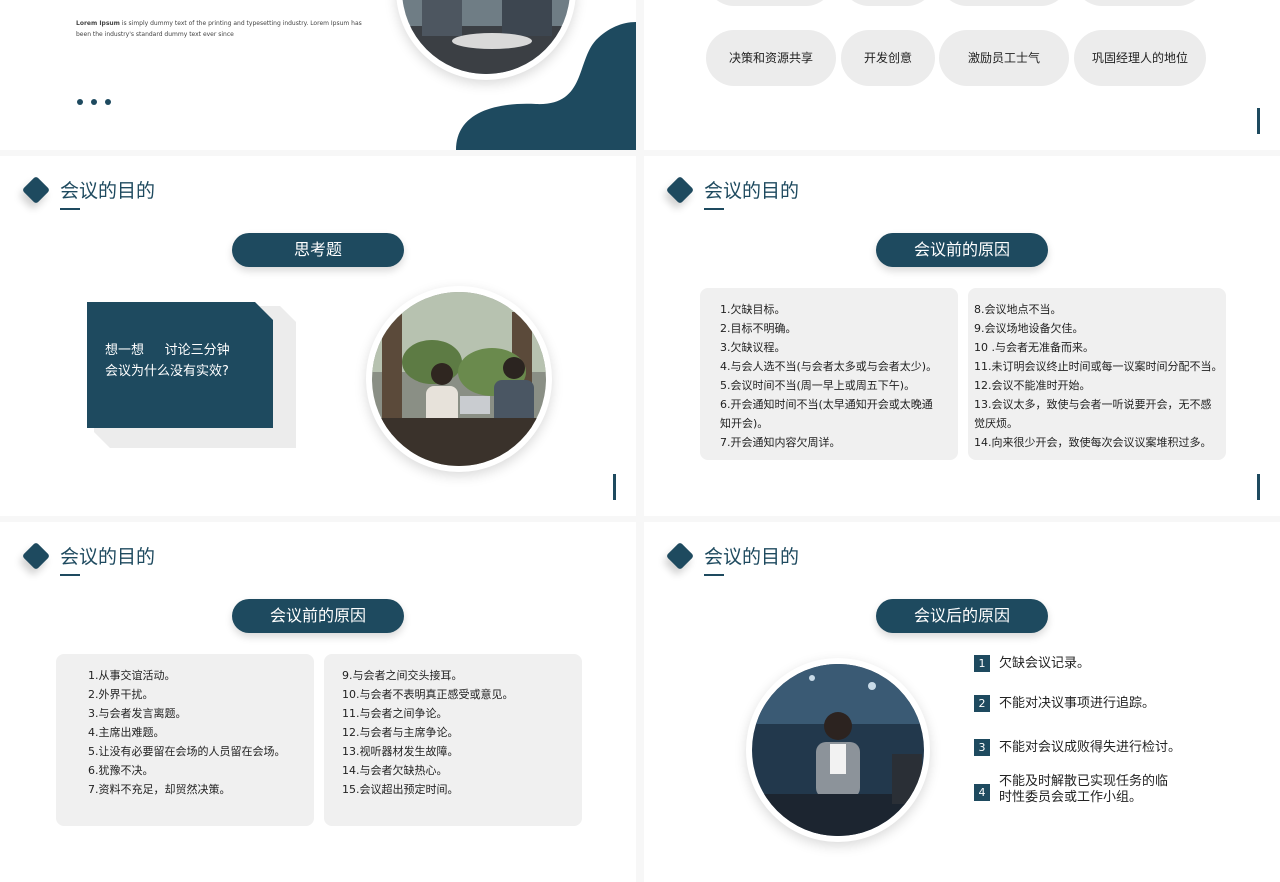 Image resolution: width=1280 pixels, height=882 pixels. I want to click on list-item: 5.让没有必要留在会场的人员留在会场。, so click(187, 751).